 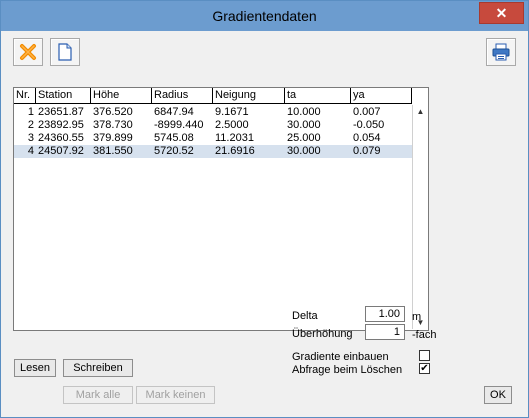 I want to click on new-button, so click(x=65, y=52).